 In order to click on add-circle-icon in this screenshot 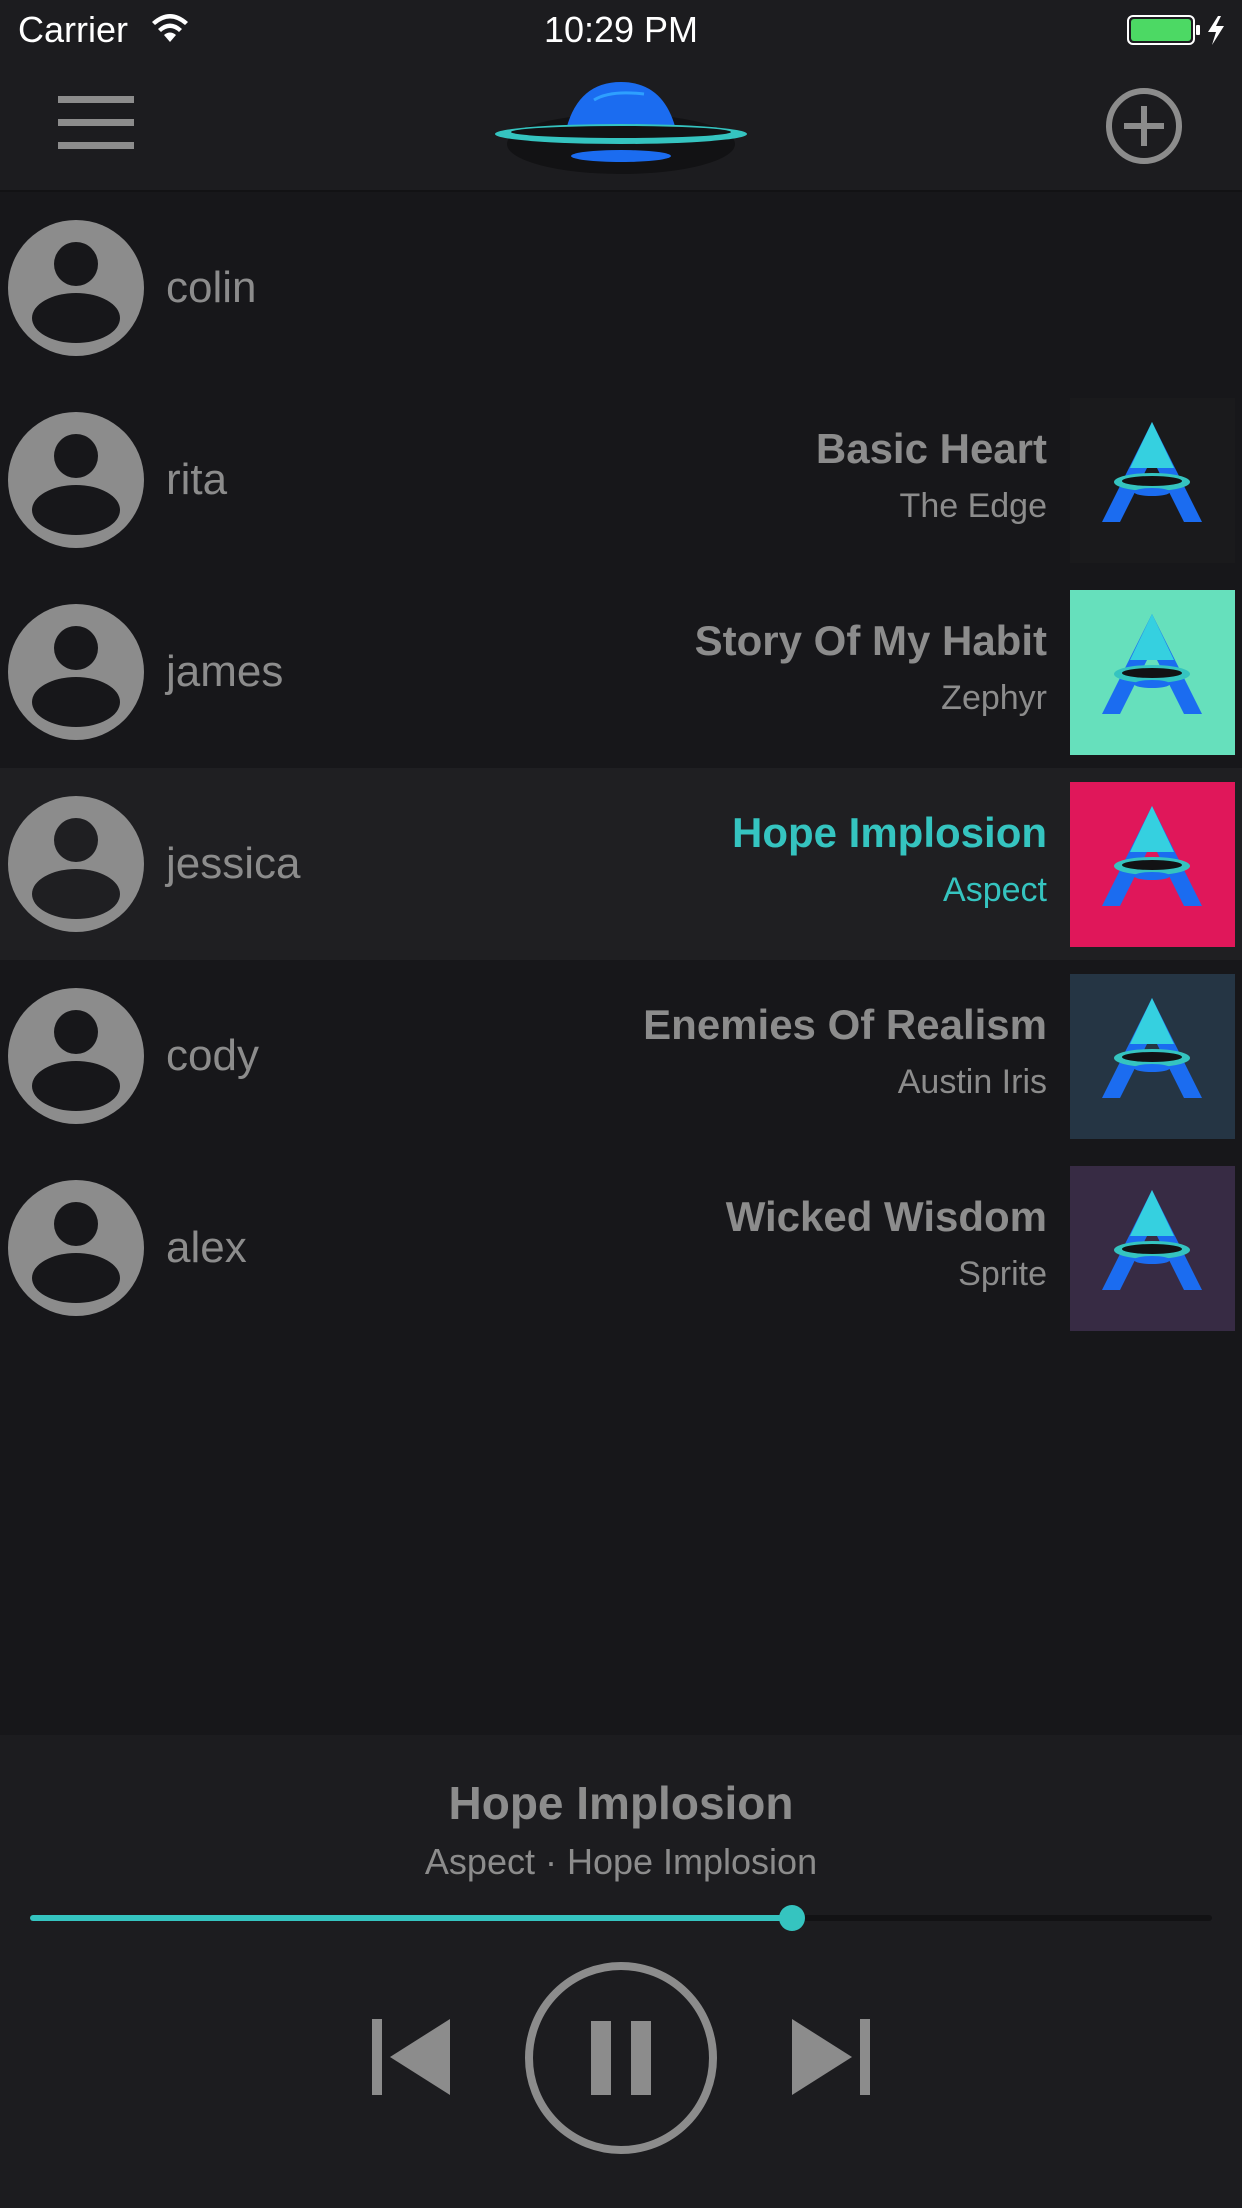, I will do `click(1144, 126)`.